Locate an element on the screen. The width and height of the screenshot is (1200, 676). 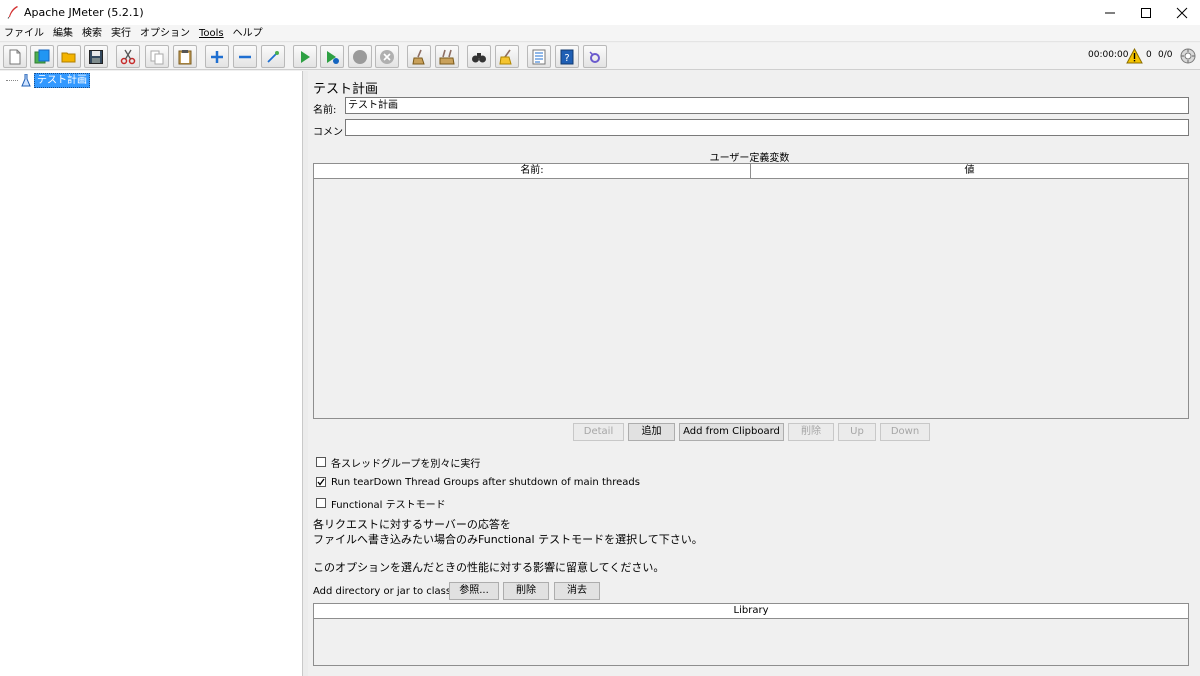
warning-count: 0 is located at coordinates (1149, 55).